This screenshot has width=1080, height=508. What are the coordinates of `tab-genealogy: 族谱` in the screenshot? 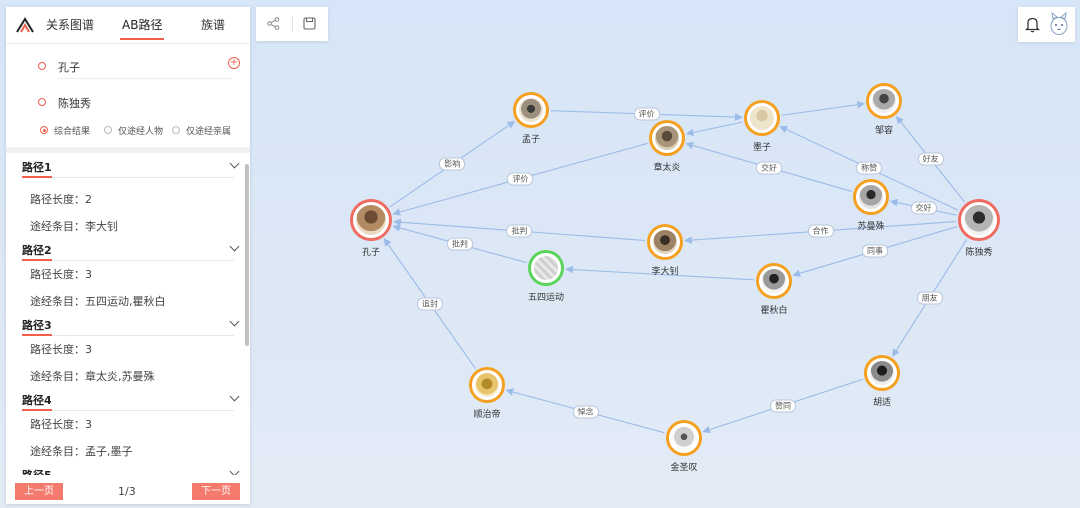 It's located at (213, 24).